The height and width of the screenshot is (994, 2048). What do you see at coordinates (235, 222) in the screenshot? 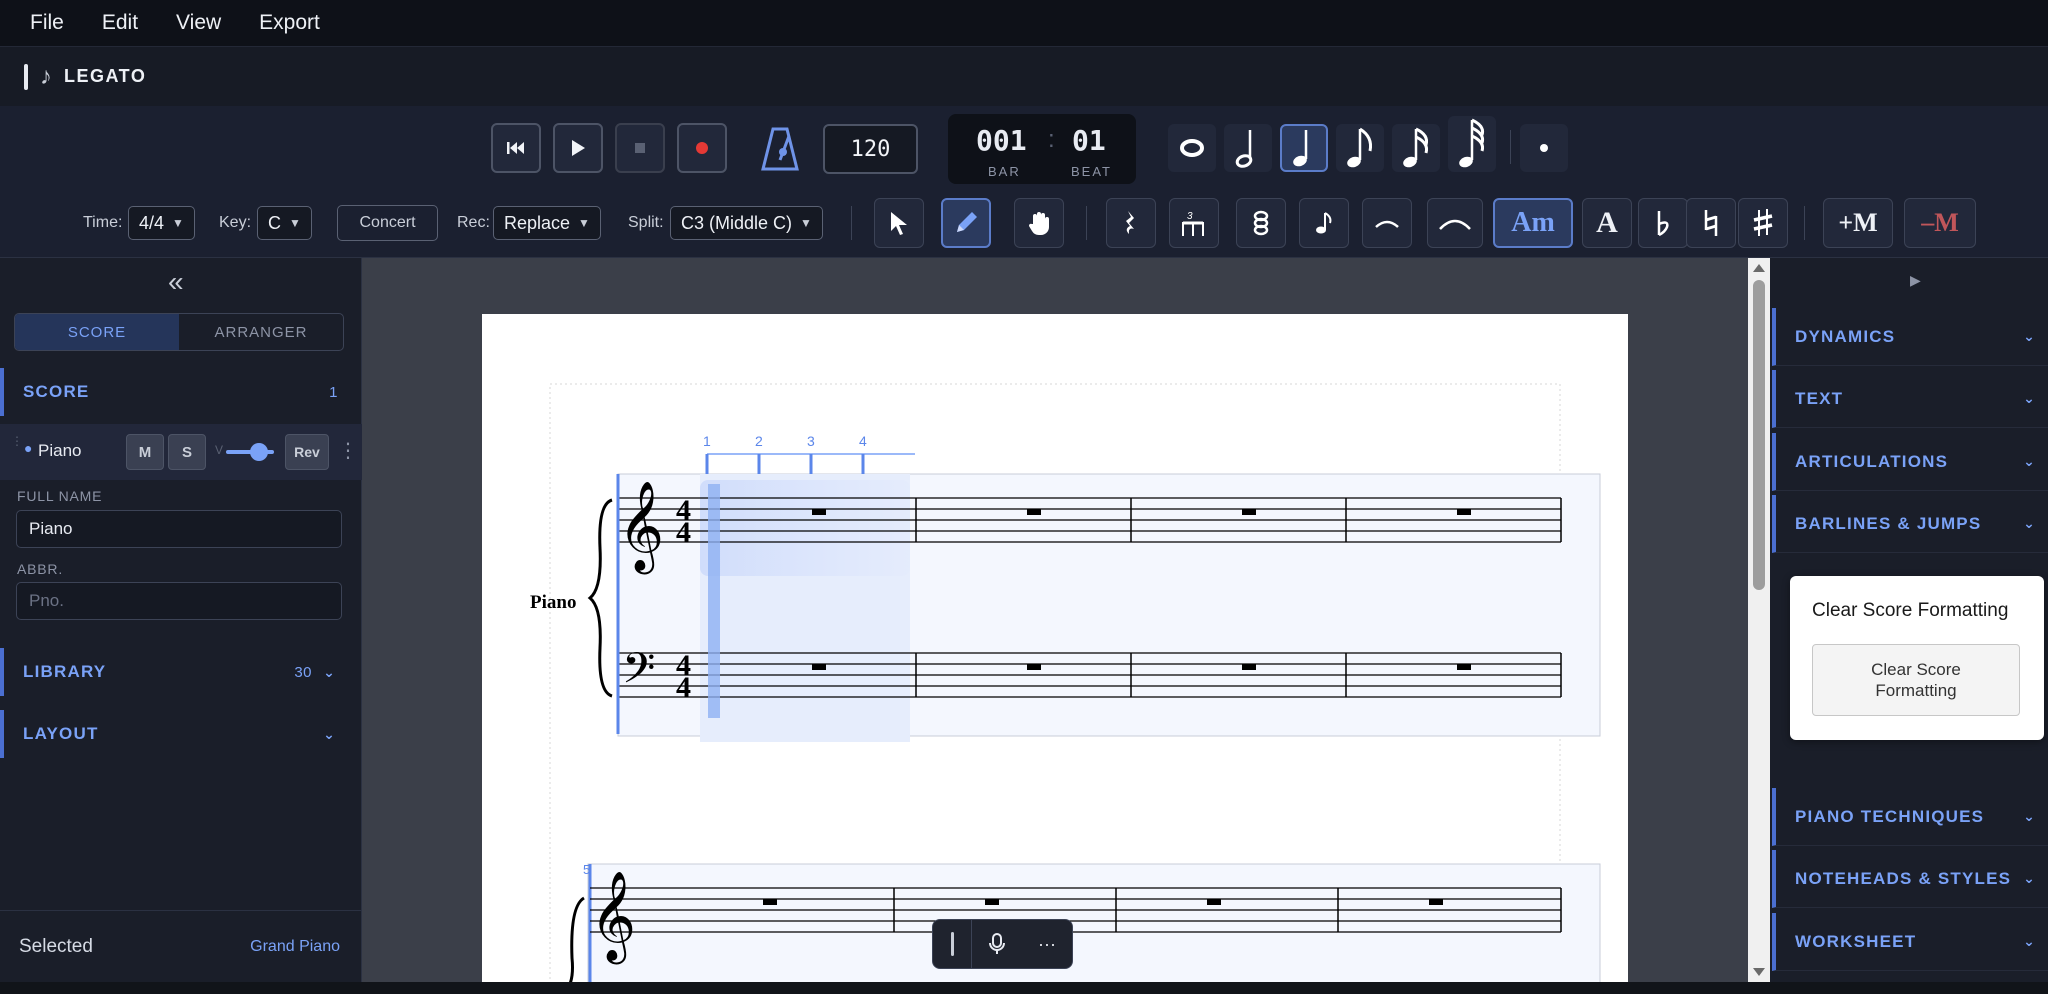
I see `key-label: Key:` at bounding box center [235, 222].